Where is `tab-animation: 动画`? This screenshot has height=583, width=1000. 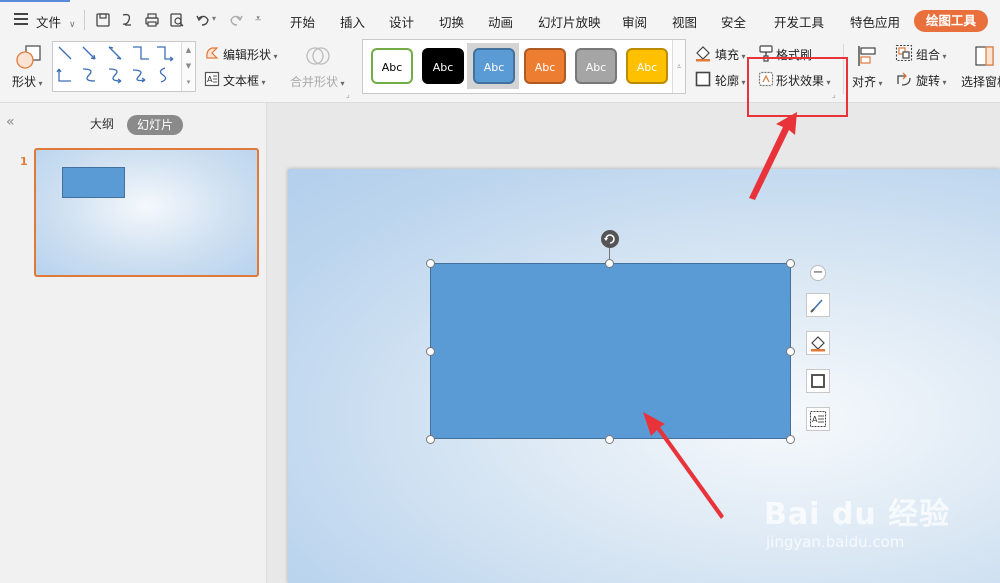 tab-animation: 动画 is located at coordinates (500, 21).